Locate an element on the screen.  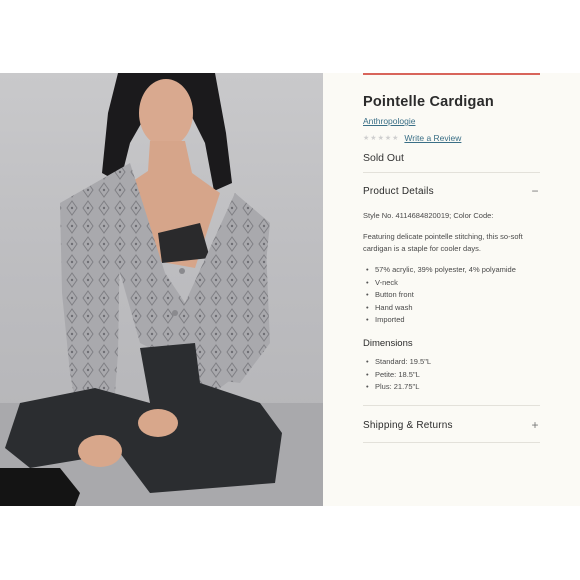
list-item: Plus: 21.75"L is located at coordinates (397, 387).